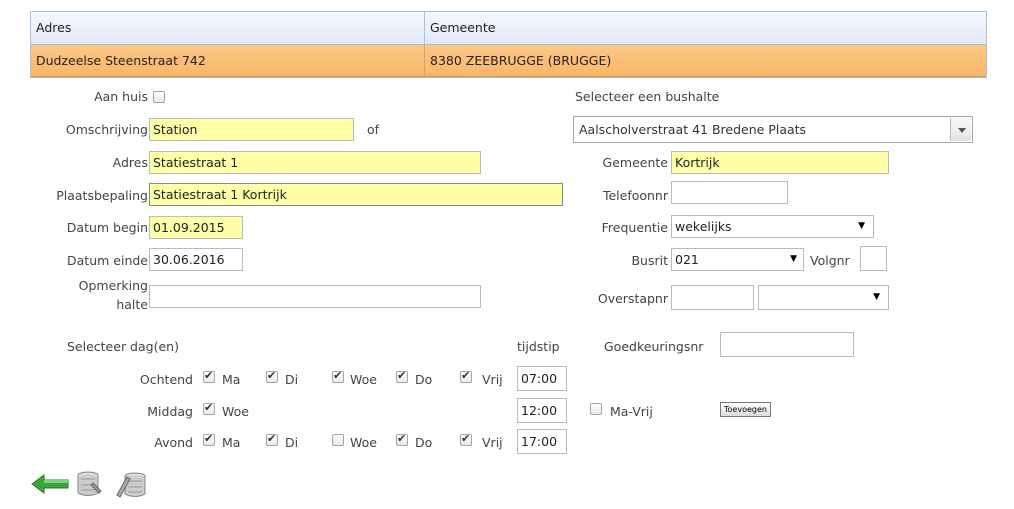 The height and width of the screenshot is (509, 1014). I want to click on bushalte-select: Aalscholverstraat 41 Bredene Plaats, so click(773, 129).